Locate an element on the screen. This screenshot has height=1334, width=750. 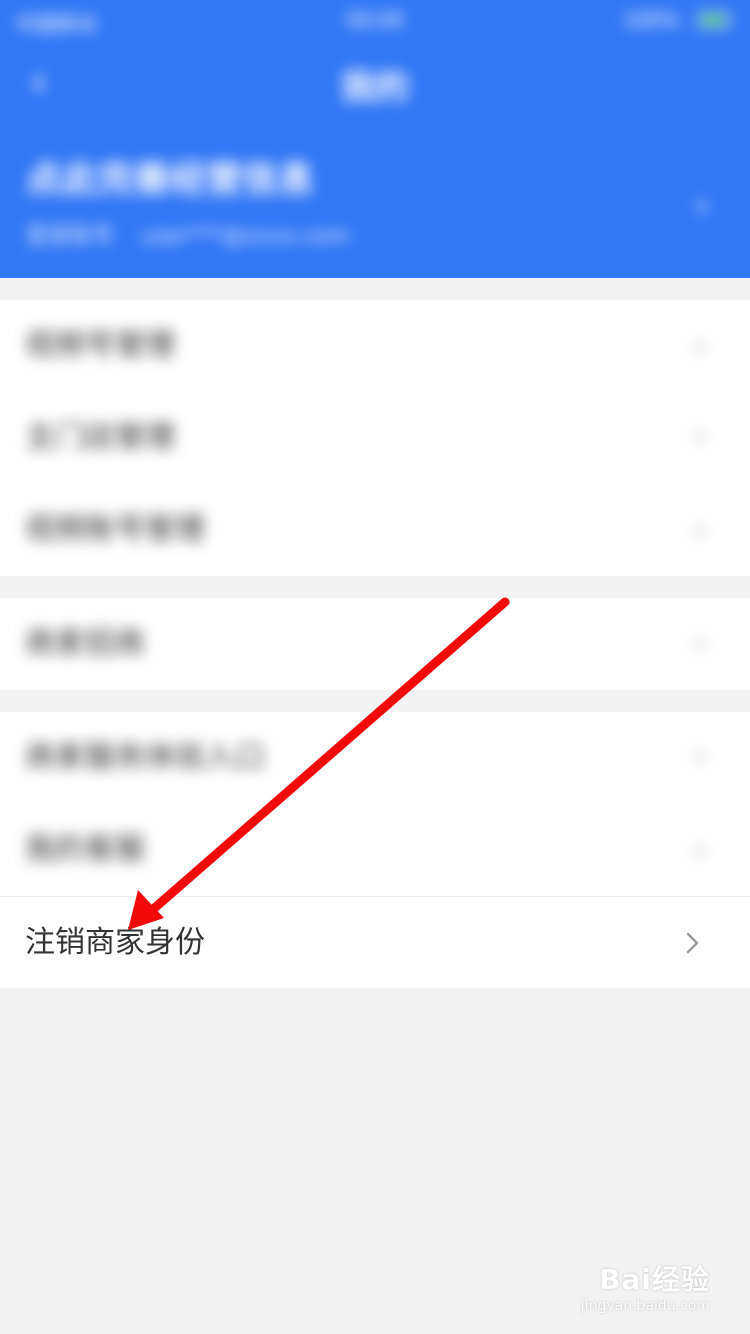
group-2-blur-layer: 商家招商 › is located at coordinates (375, 644).